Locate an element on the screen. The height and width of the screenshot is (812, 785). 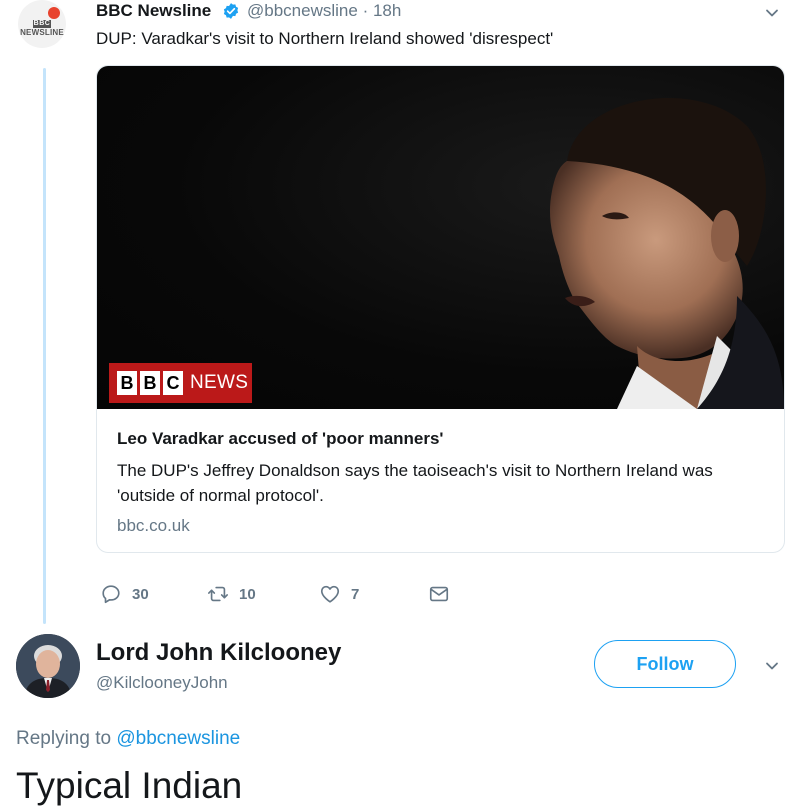
follow-button: Follow is located at coordinates (665, 664).